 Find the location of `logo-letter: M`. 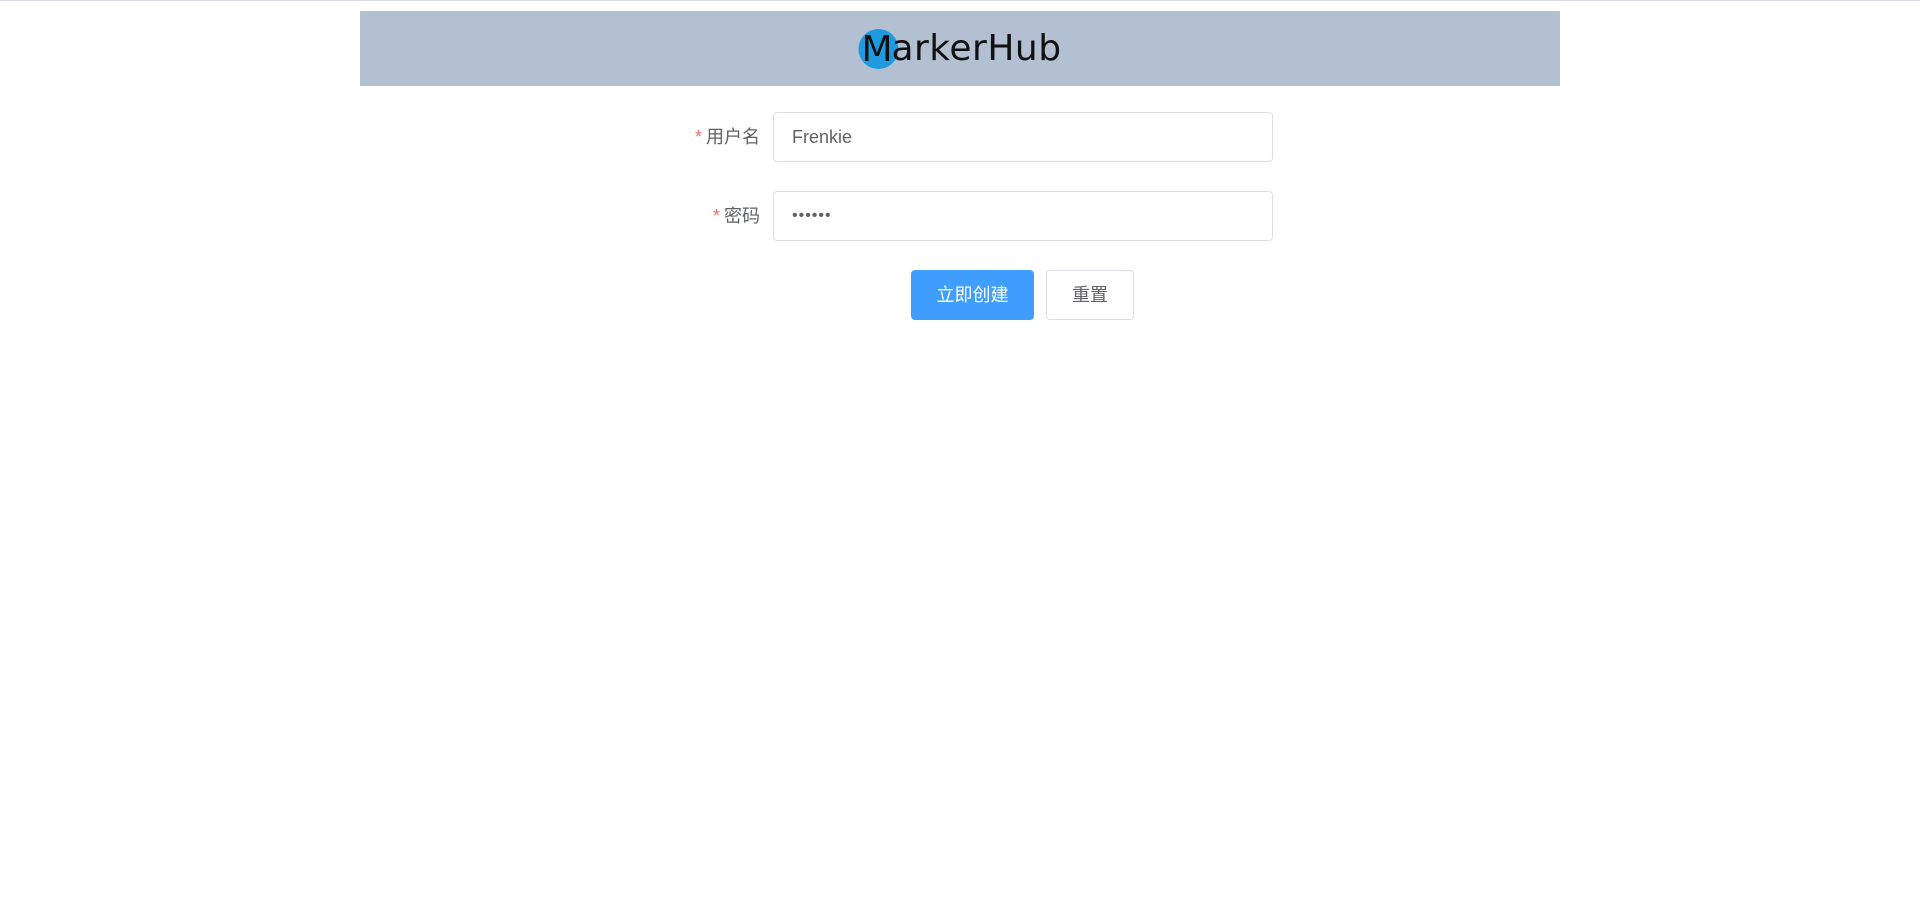

logo-letter: M is located at coordinates (877, 49).